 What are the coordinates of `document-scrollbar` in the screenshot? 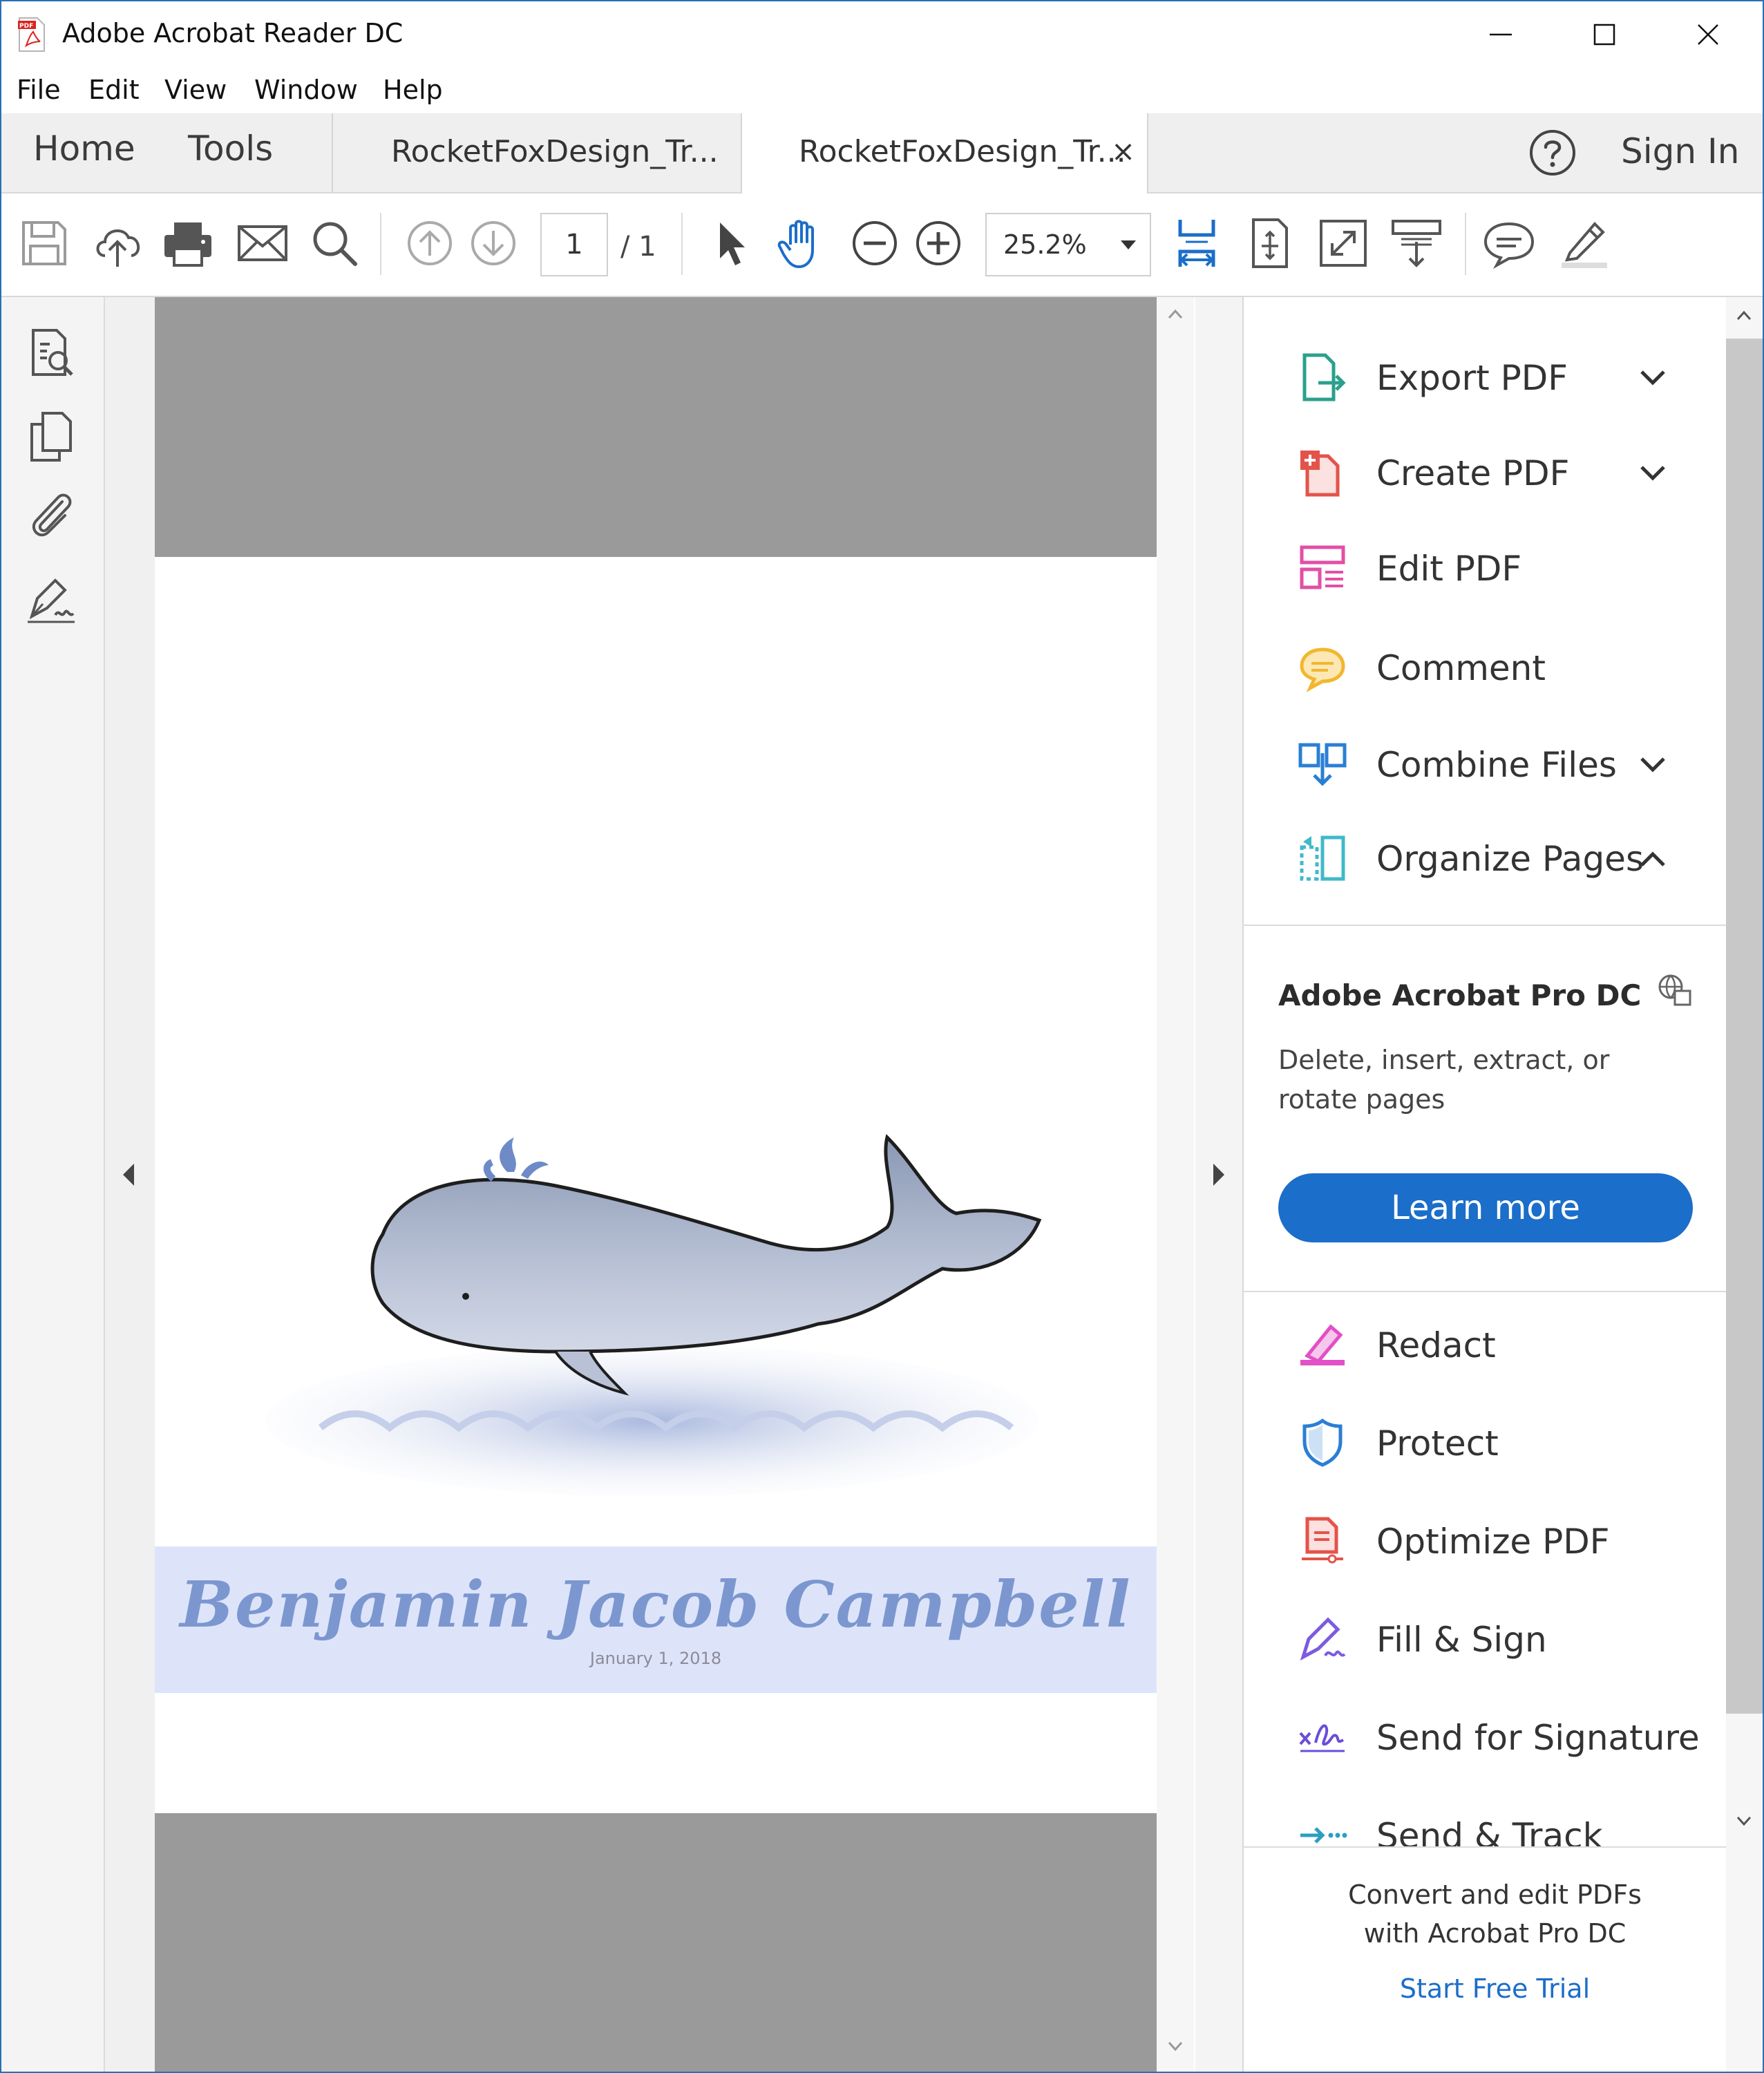 It's located at (1175, 1184).